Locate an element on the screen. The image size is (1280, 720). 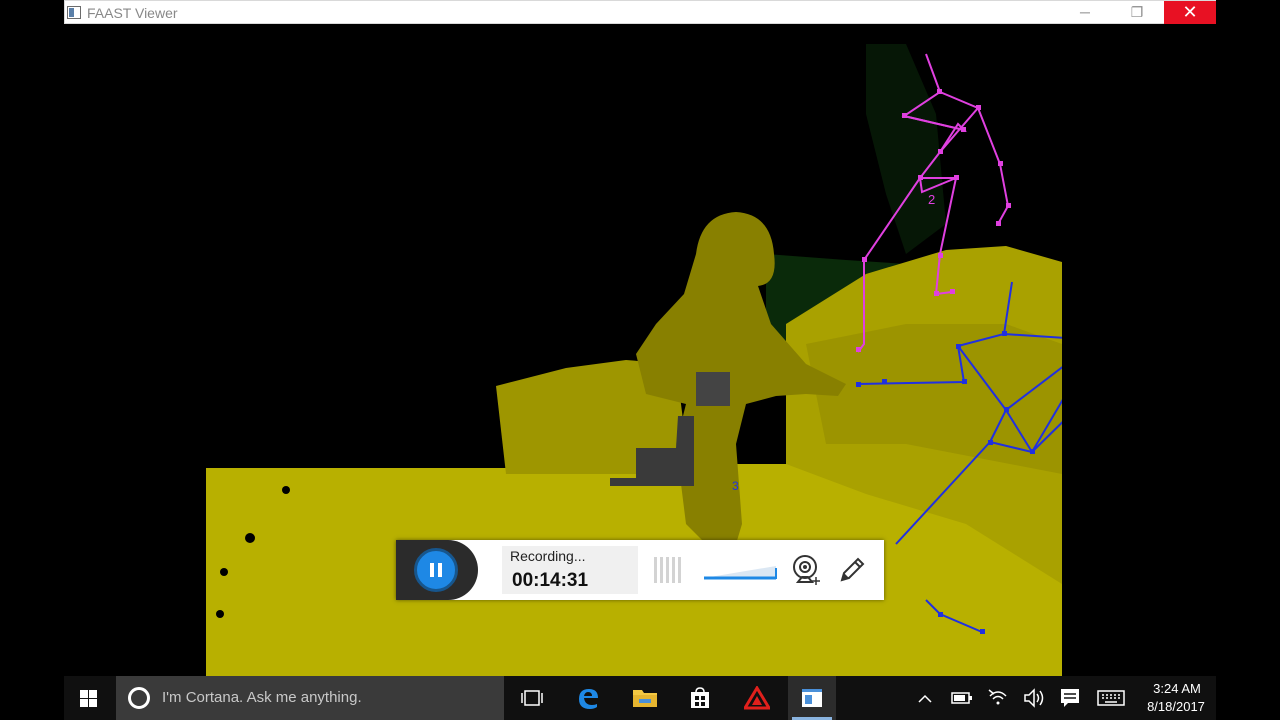
pause-bars-icon is located at coordinates (668, 570).